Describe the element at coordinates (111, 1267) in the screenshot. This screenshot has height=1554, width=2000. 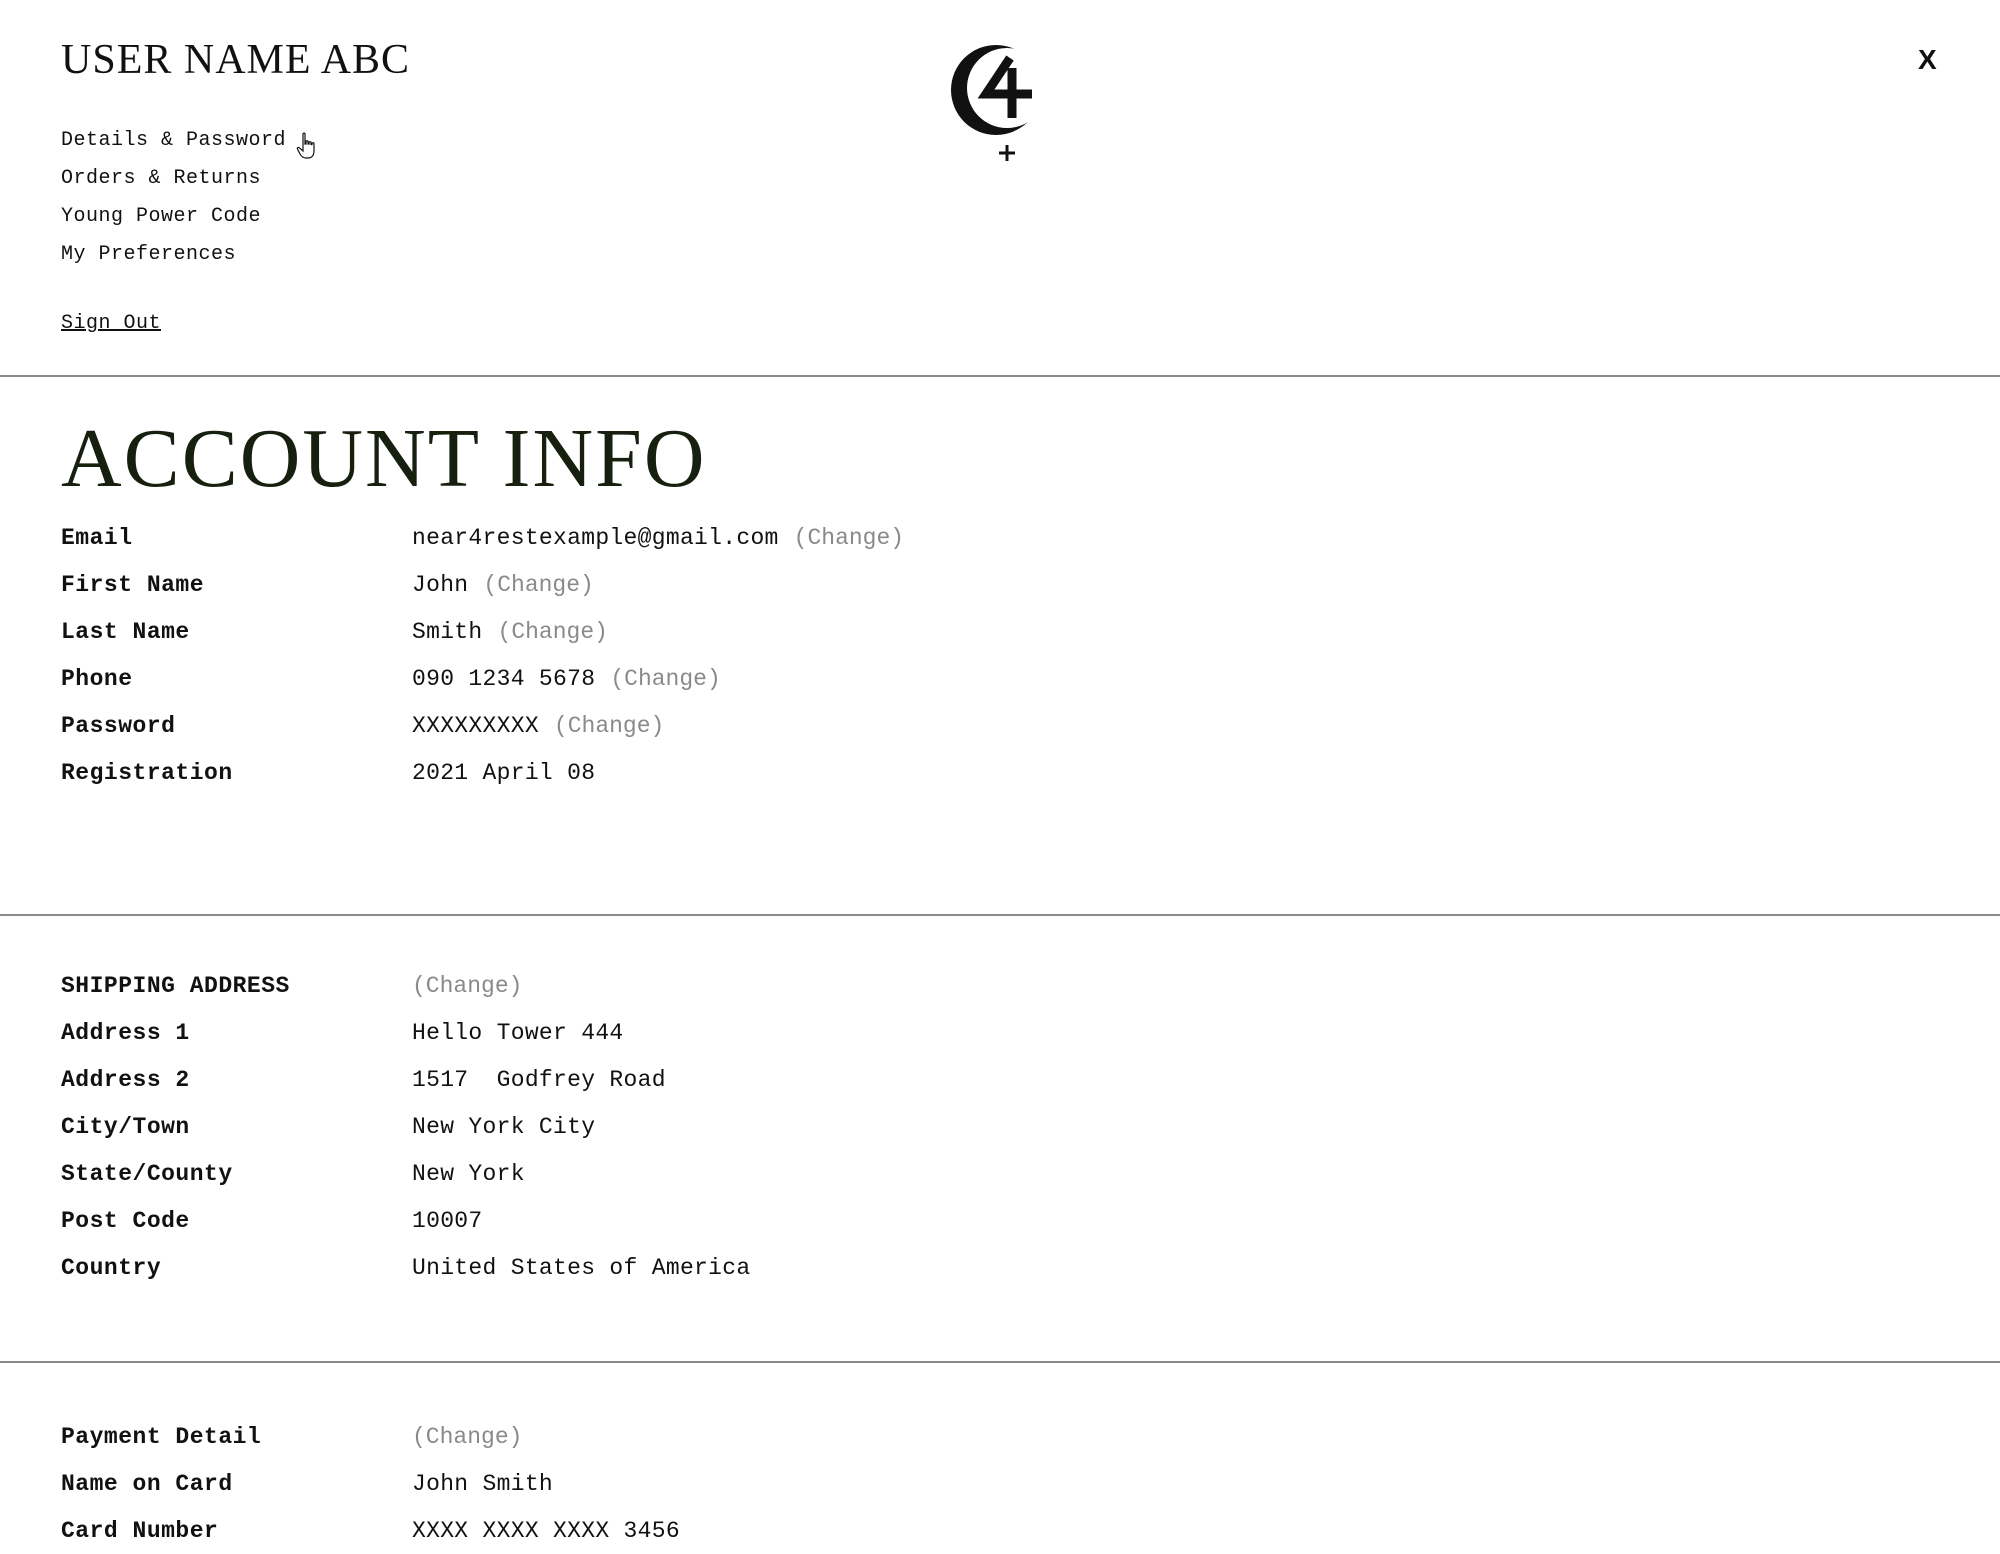
I see `info-label: Country` at that location.